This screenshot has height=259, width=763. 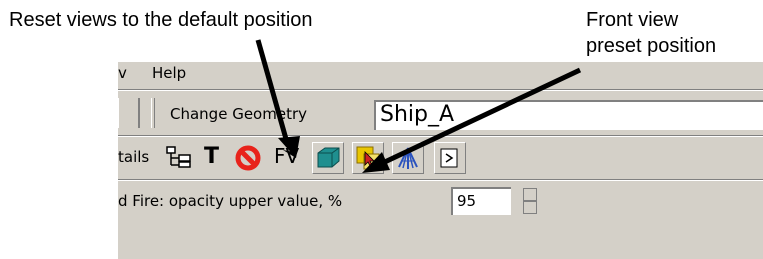 I want to click on front-view-arrowhead, so click(x=376, y=162).